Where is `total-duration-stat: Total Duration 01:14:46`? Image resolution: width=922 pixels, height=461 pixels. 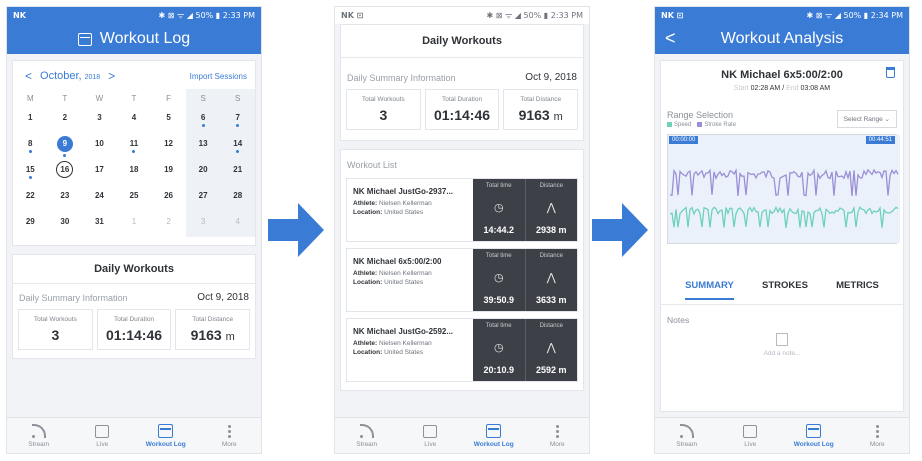 total-duration-stat: Total Duration 01:14:46 is located at coordinates (462, 109).